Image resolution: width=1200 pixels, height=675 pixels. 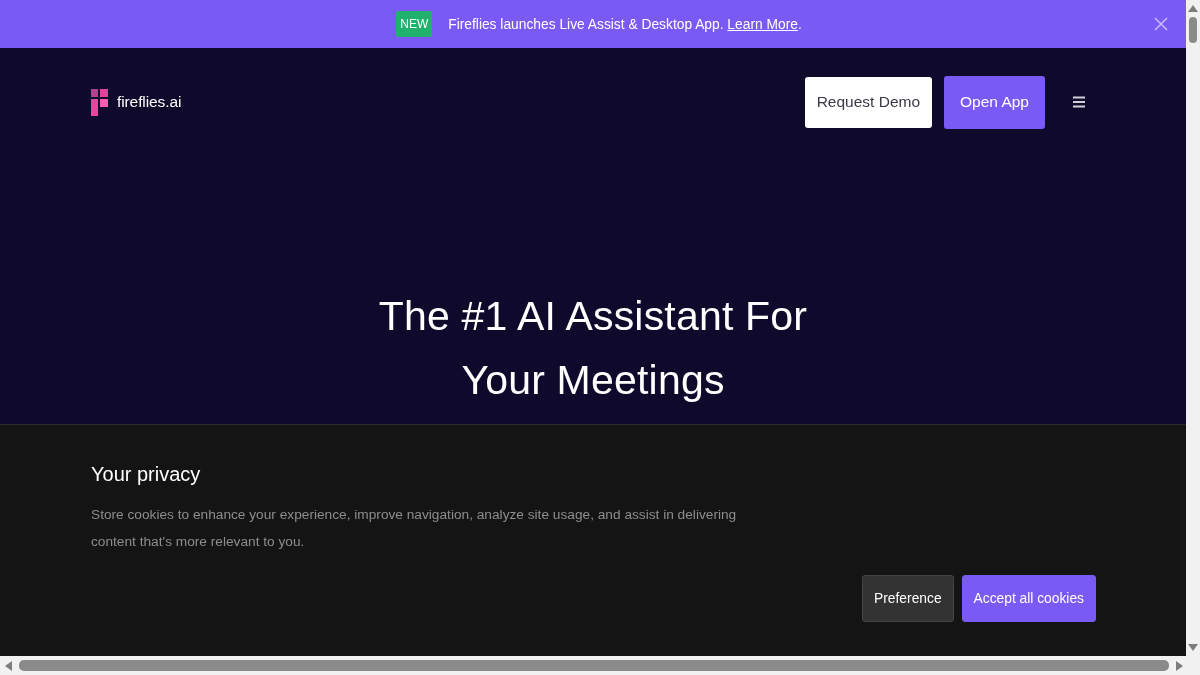 I want to click on request-demo-button: Request Demo, so click(x=868, y=102).